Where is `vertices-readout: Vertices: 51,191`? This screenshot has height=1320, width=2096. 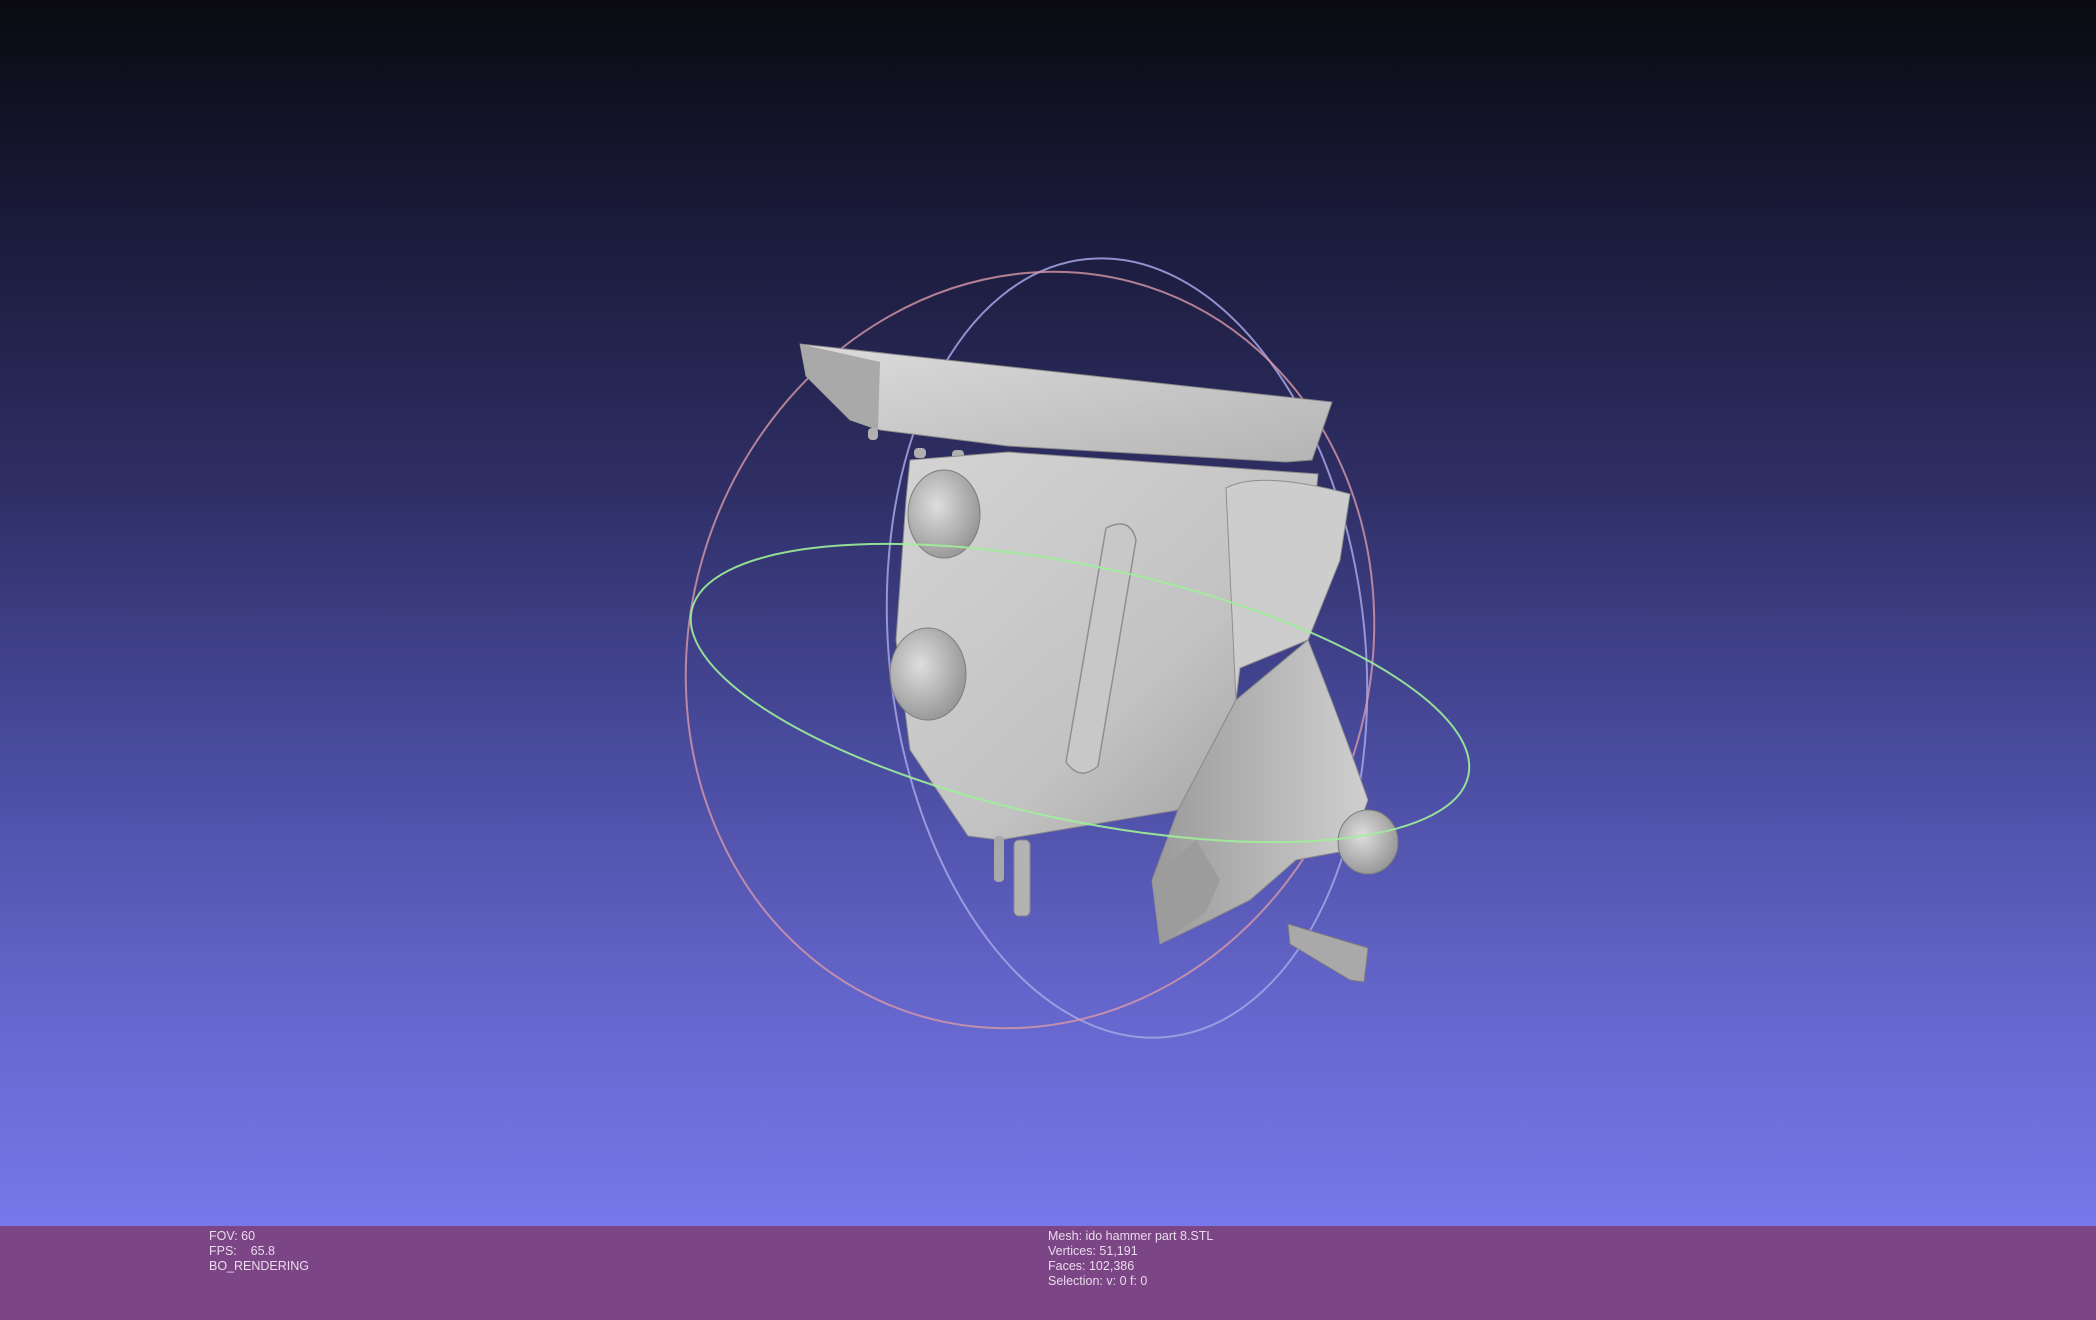 vertices-readout: Vertices: 51,191 is located at coordinates (1093, 1251).